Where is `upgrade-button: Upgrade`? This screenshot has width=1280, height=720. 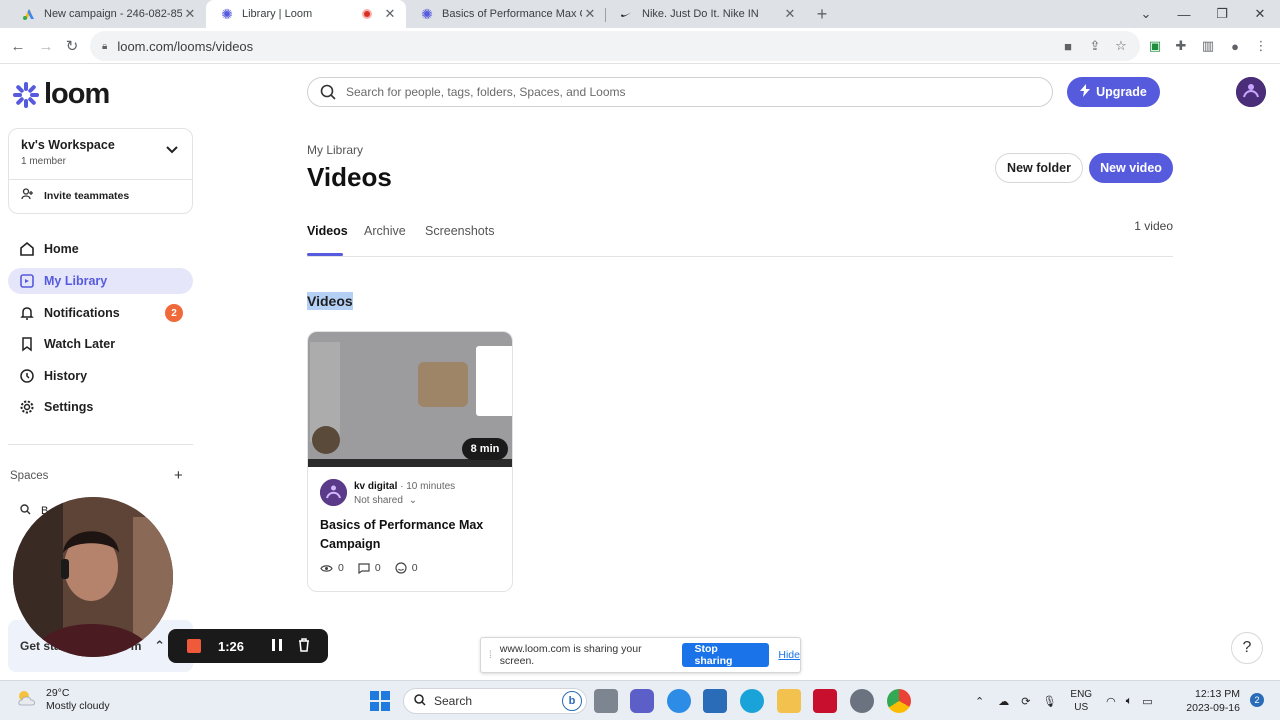 upgrade-button: Upgrade is located at coordinates (1113, 92).